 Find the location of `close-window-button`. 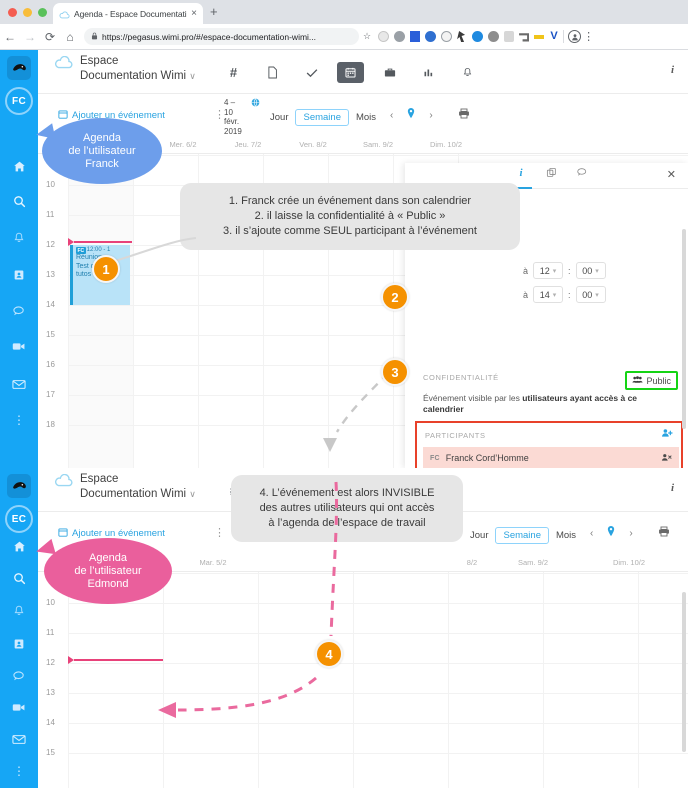

close-window-button is located at coordinates (12, 12).